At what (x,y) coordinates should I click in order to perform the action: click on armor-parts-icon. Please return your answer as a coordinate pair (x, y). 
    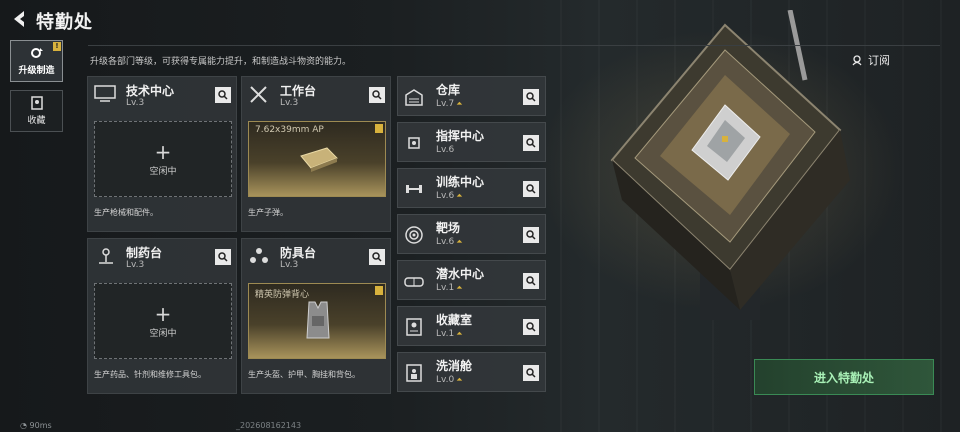
    Looking at the image, I should click on (259, 255).